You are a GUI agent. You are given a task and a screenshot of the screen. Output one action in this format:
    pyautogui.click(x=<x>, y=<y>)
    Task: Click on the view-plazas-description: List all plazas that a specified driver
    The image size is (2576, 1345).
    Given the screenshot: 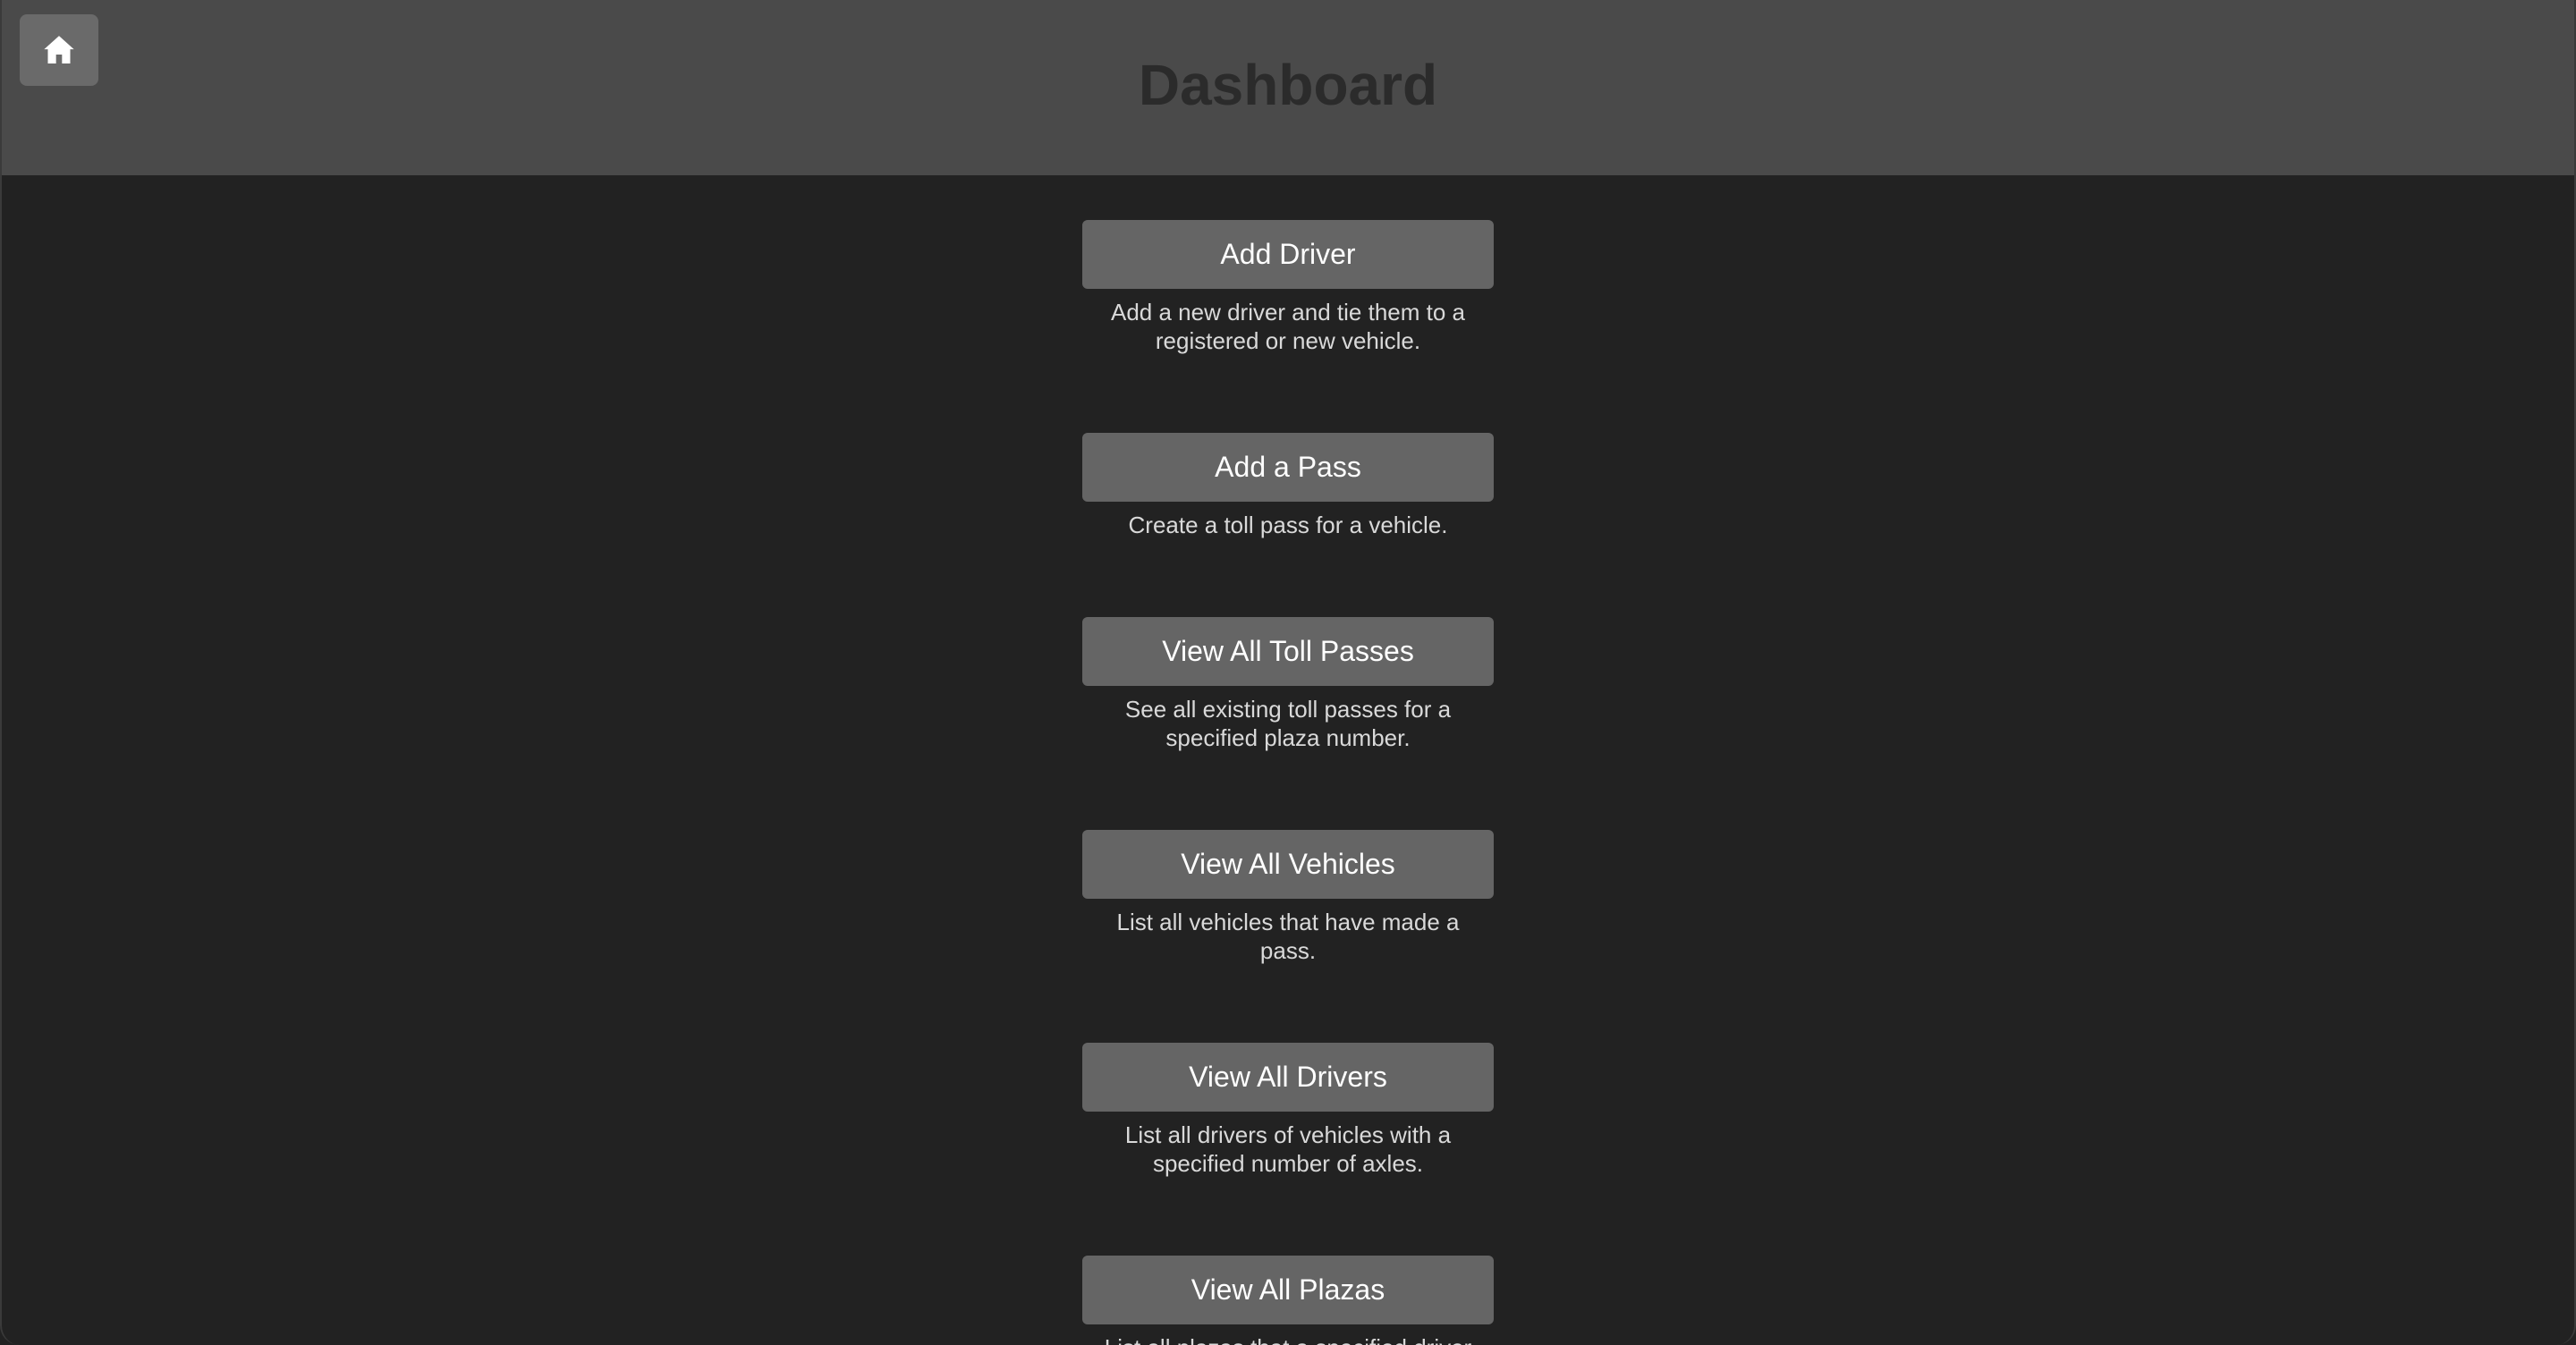 What is the action you would take?
    pyautogui.click(x=1288, y=1339)
    